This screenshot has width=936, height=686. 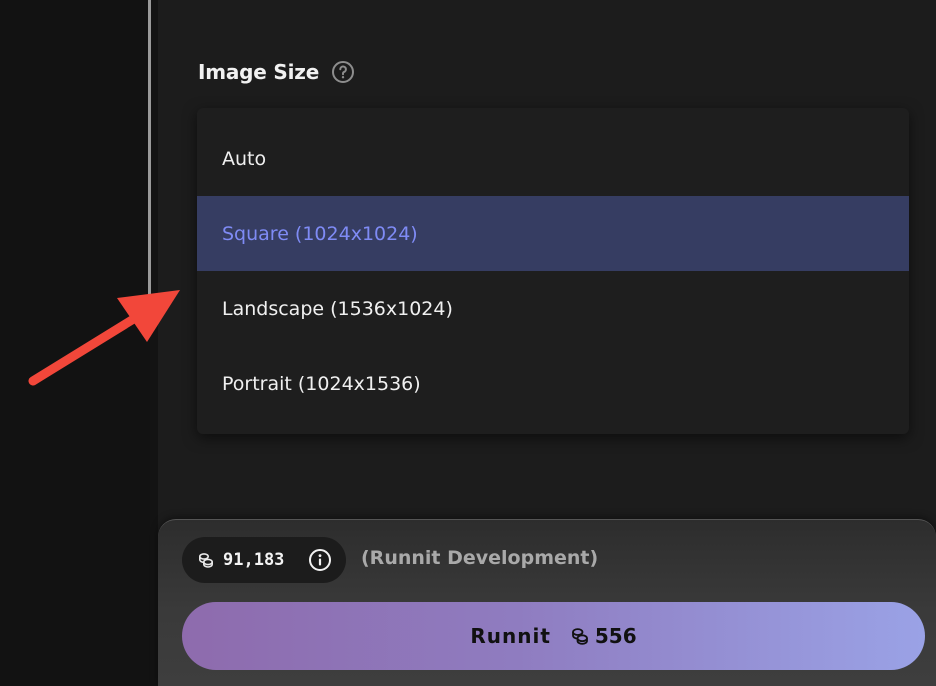 What do you see at coordinates (320, 560) in the screenshot?
I see `info-icon` at bounding box center [320, 560].